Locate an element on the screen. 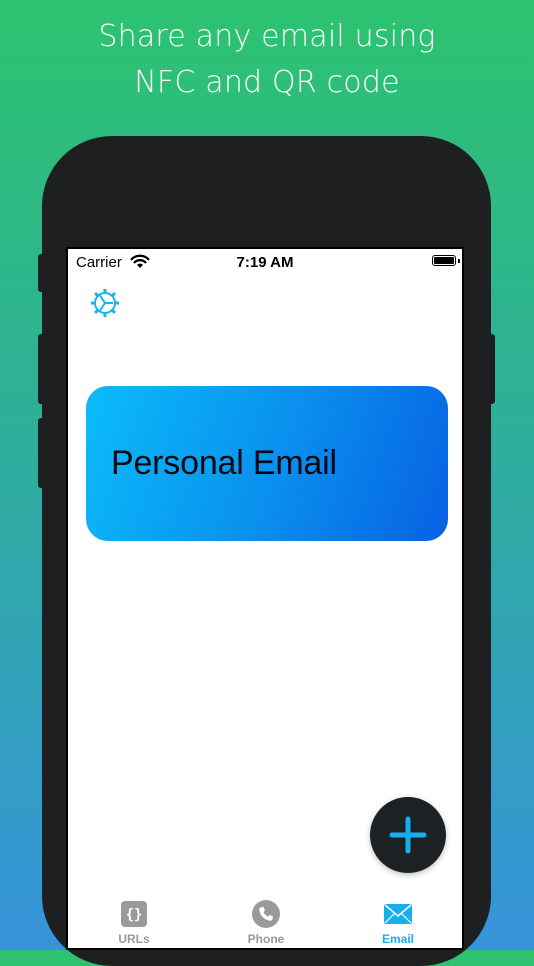 Image resolution: width=534 pixels, height=966 pixels. tab-phone-label: Phone is located at coordinates (266, 939).